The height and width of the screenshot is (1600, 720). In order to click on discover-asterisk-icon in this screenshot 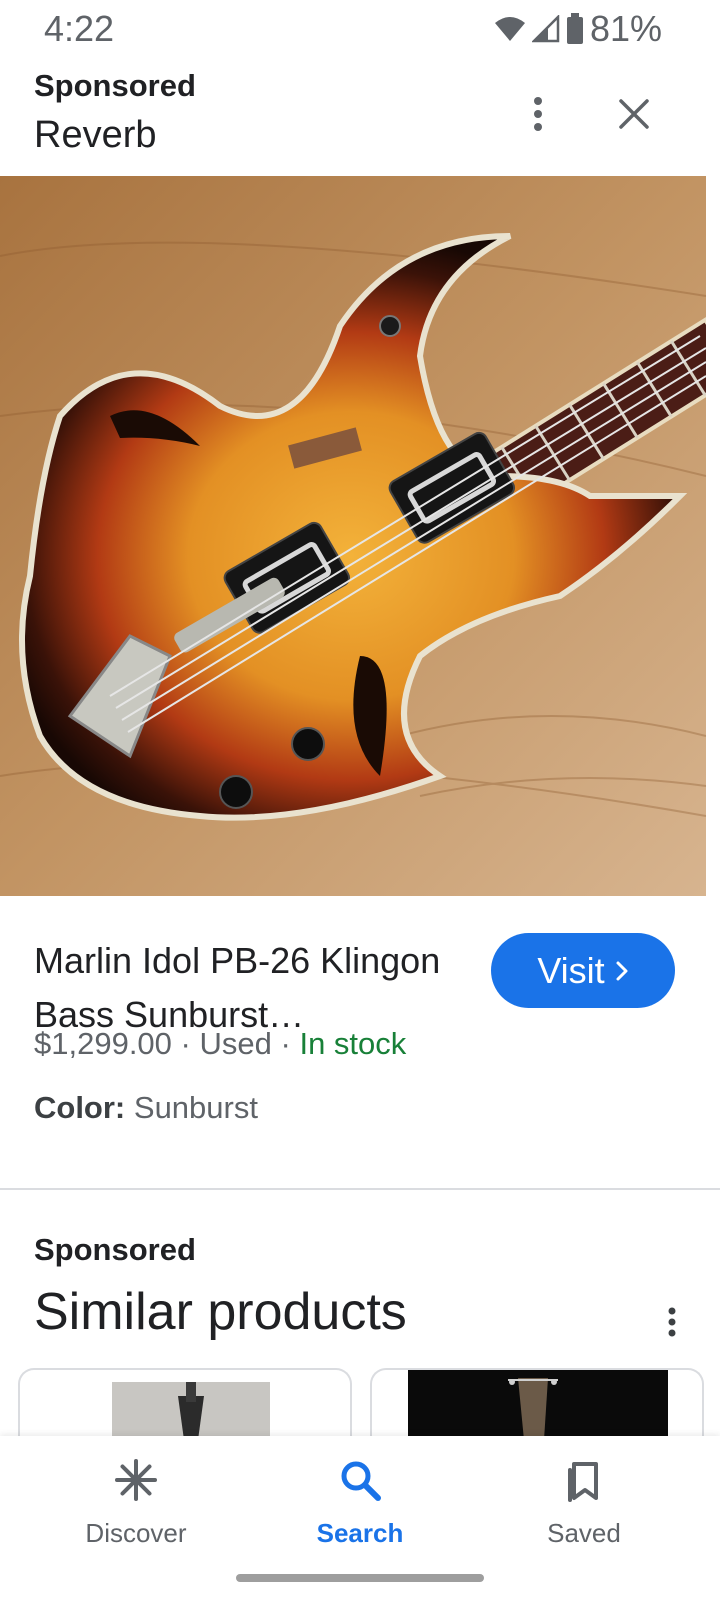, I will do `click(136, 1480)`.